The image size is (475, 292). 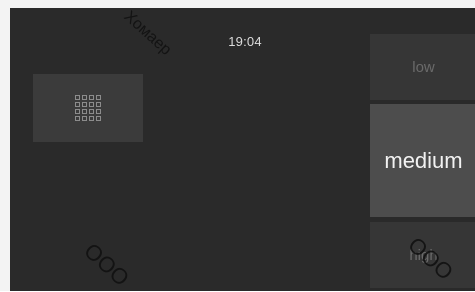 I want to click on speed-low-button: low, so click(x=422, y=67).